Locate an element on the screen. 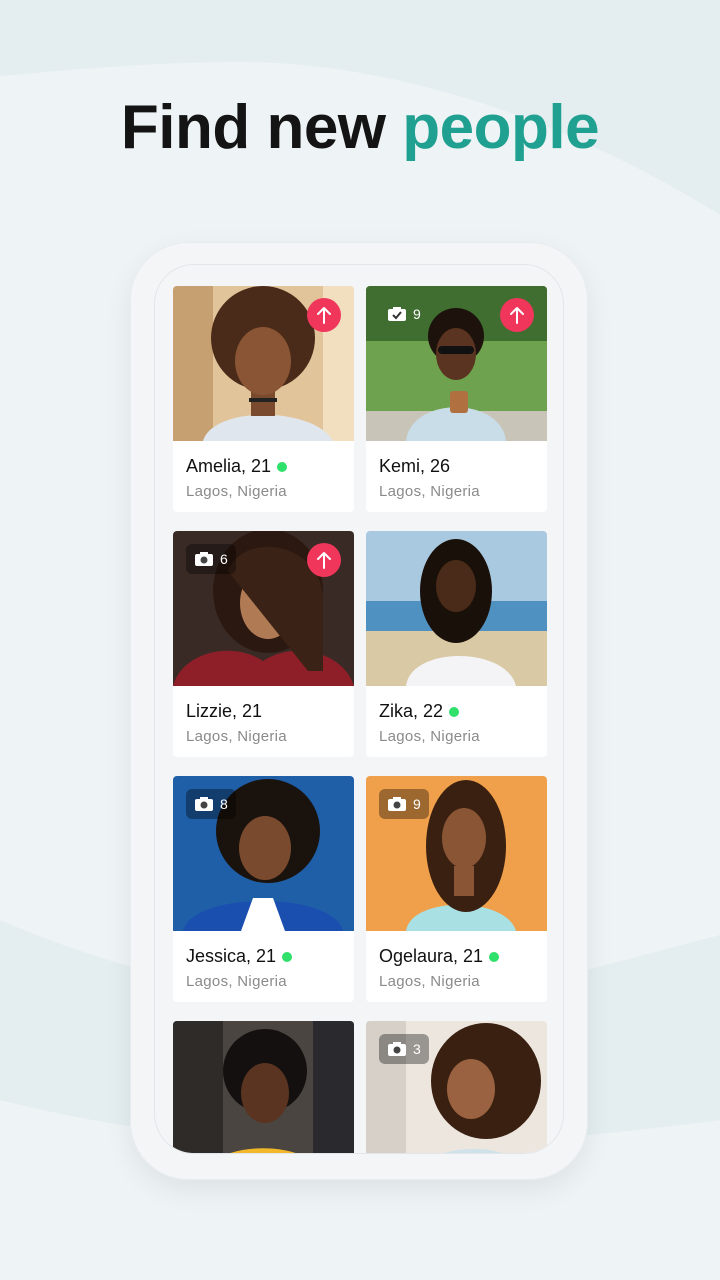 The image size is (720, 1280). page-headline: Find new people is located at coordinates (360, 127).